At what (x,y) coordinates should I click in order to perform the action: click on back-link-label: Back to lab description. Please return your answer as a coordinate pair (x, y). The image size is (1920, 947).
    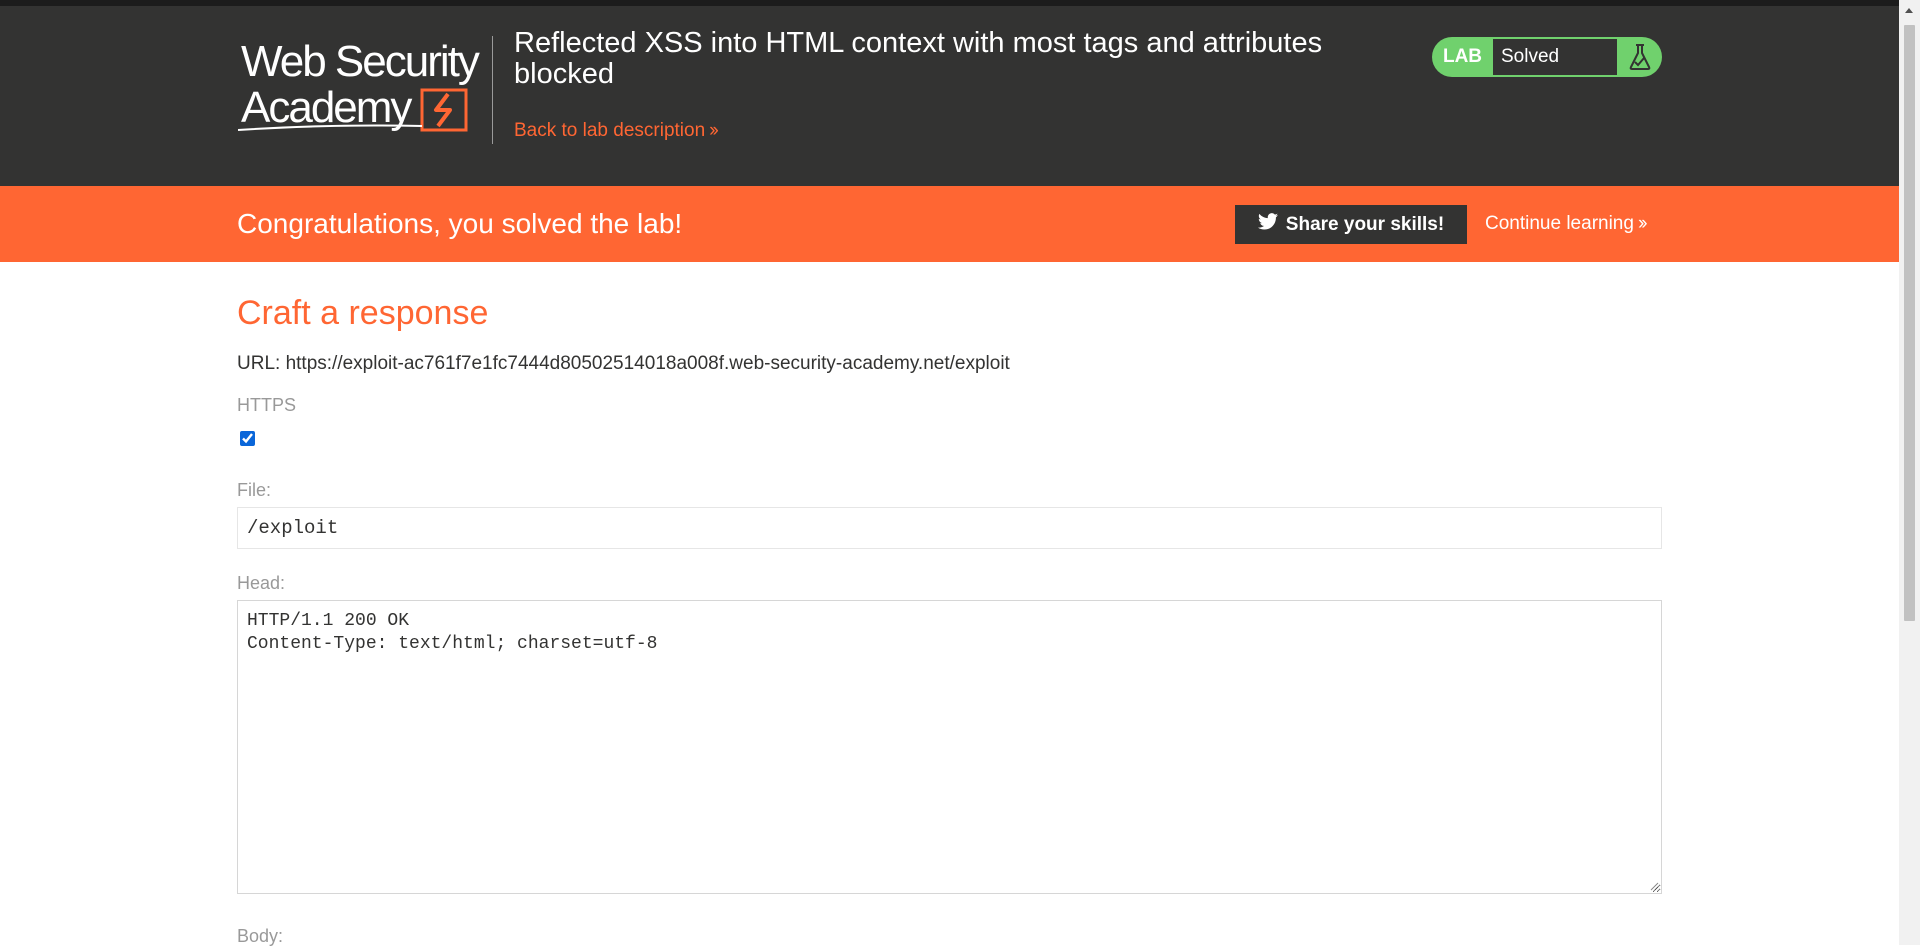
    Looking at the image, I should click on (610, 130).